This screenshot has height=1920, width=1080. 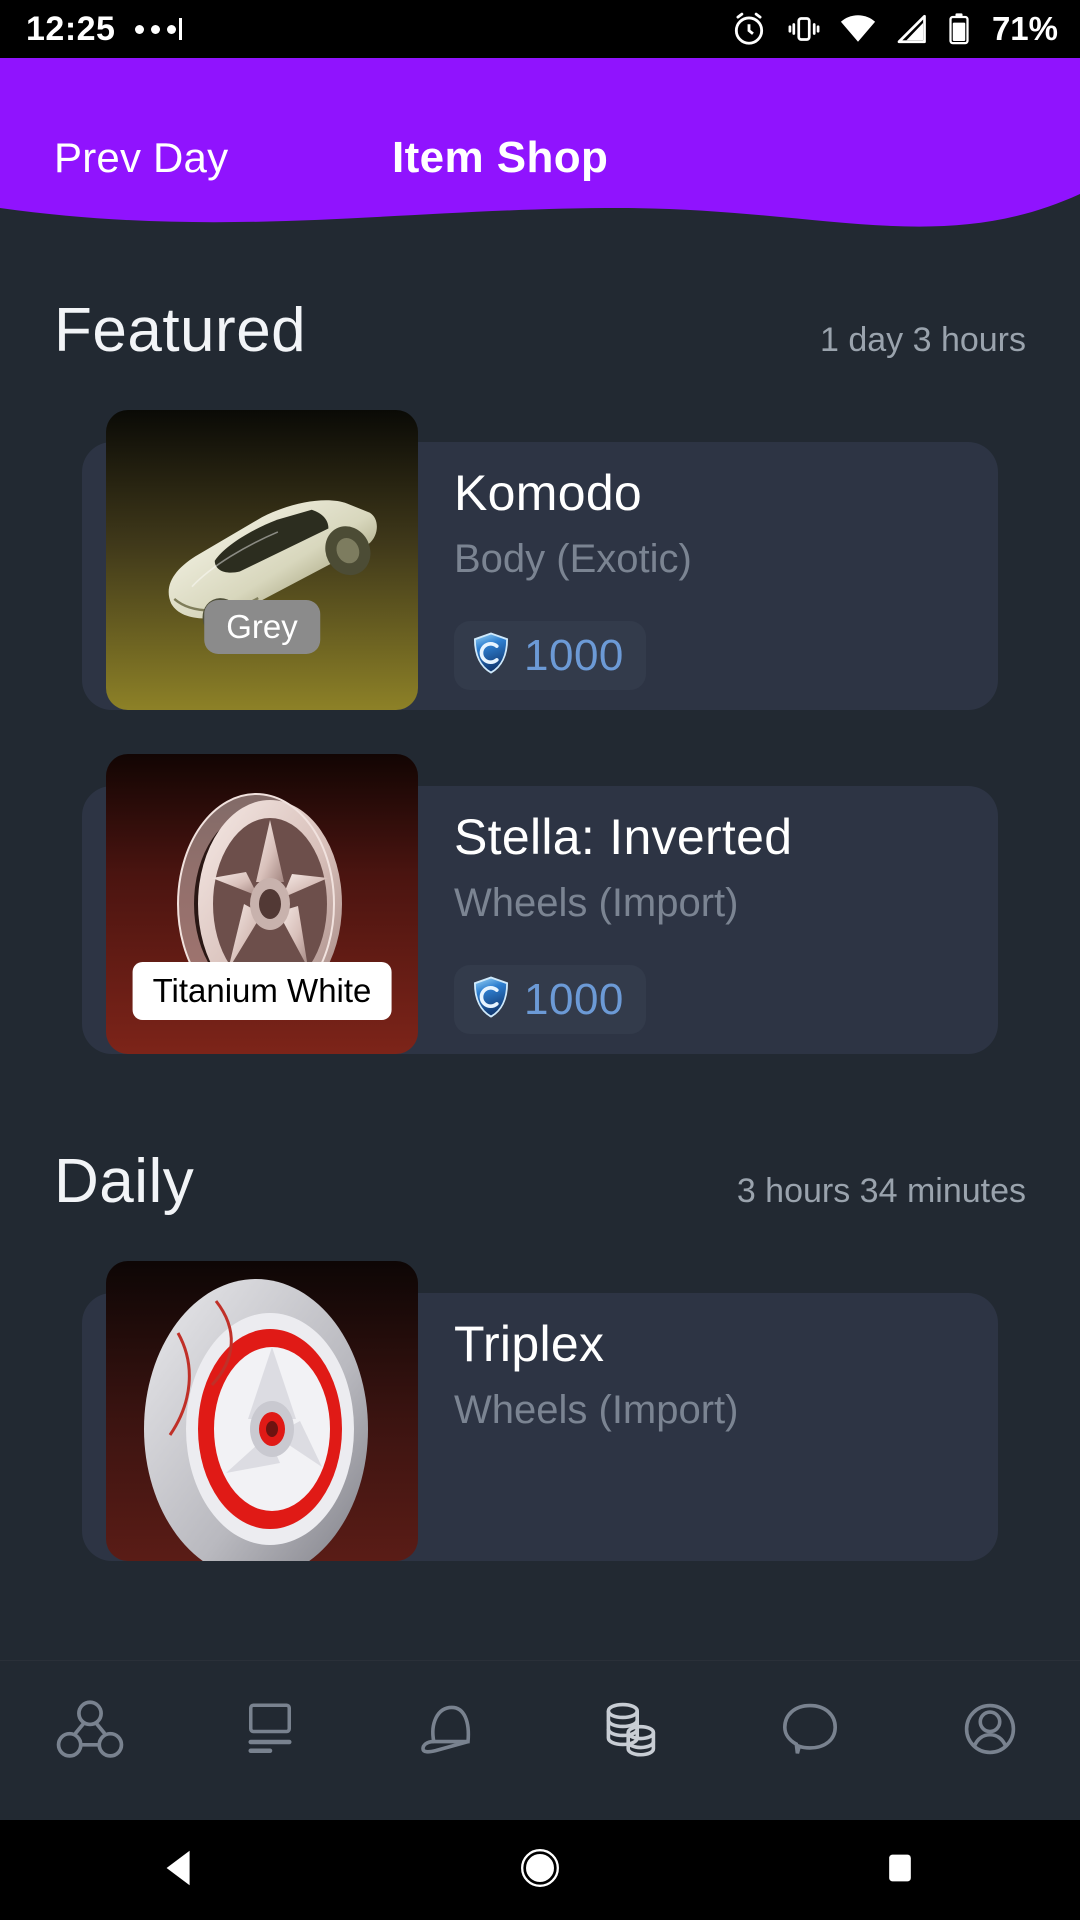 I want to click on chat-icon, so click(x=810, y=1729).